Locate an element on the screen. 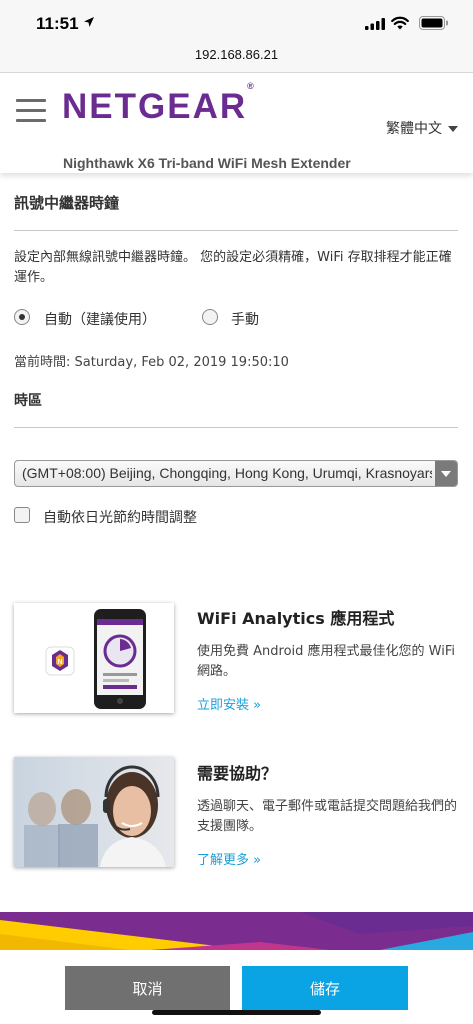 The image size is (473, 1024). language-selector: 繁體中文 is located at coordinates (422, 128).